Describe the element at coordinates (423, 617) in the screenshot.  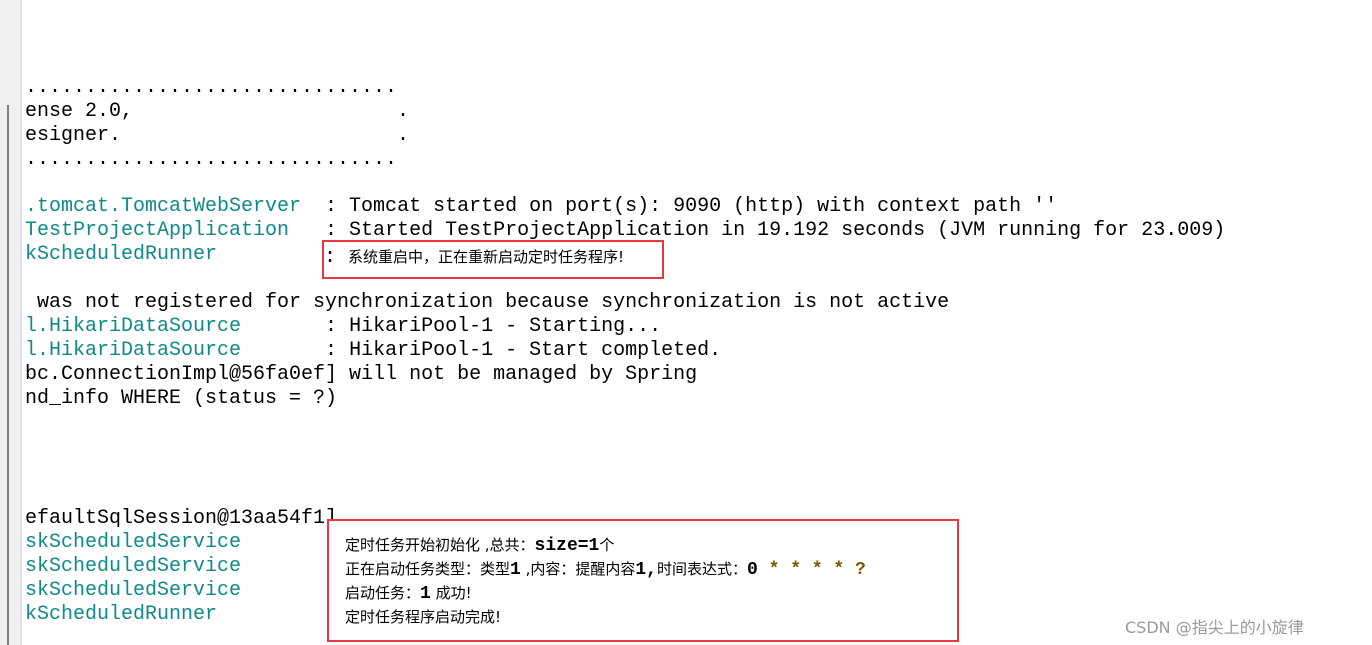
I see `init-message-line: 定时任务程序启动完成!` at that location.